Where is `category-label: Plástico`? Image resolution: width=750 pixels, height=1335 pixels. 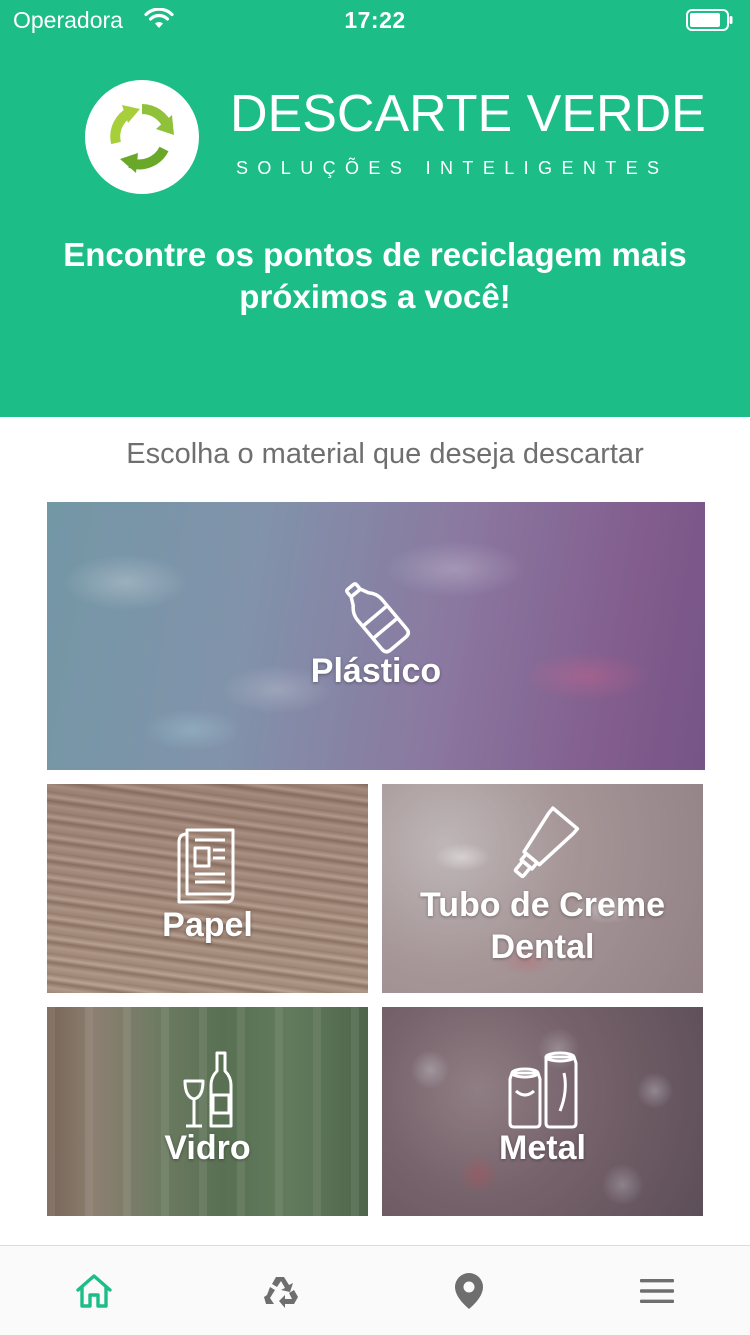
category-label: Plástico is located at coordinates (376, 671).